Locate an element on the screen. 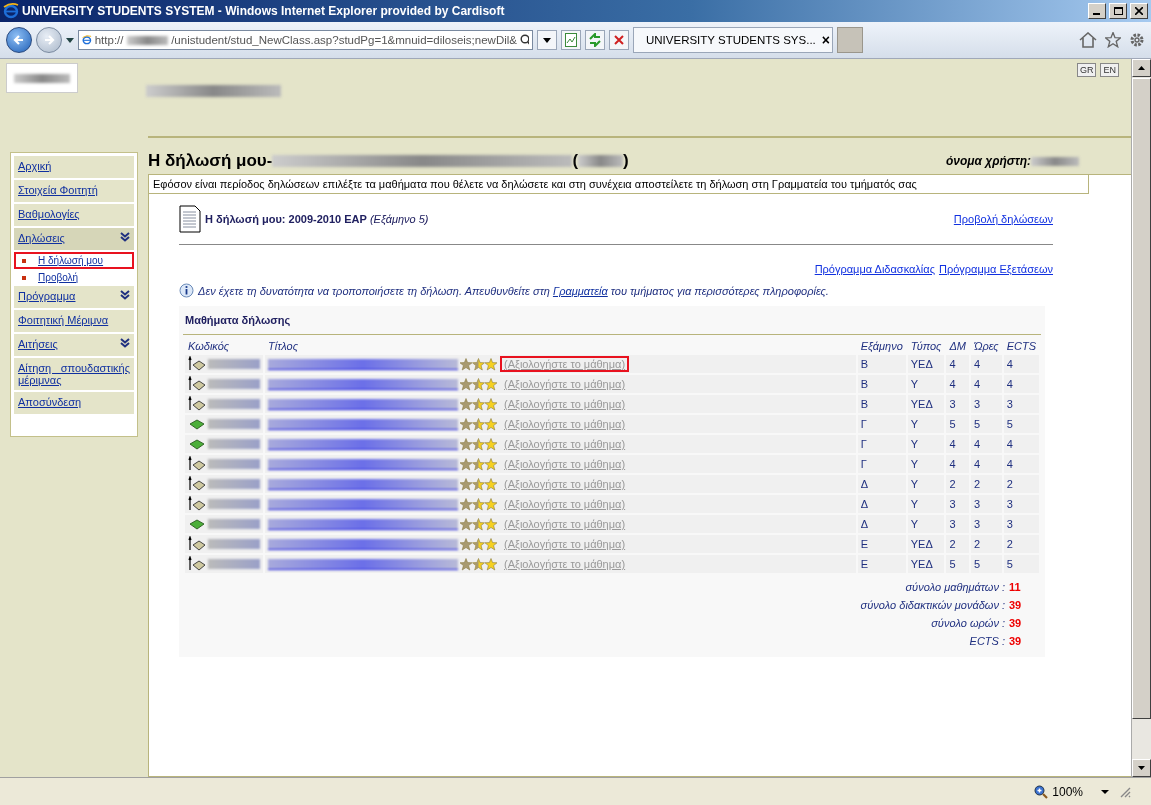 The image size is (1151, 805). schedule-link: Πρόγραμμα Διδασκαλίας is located at coordinates (874, 269).